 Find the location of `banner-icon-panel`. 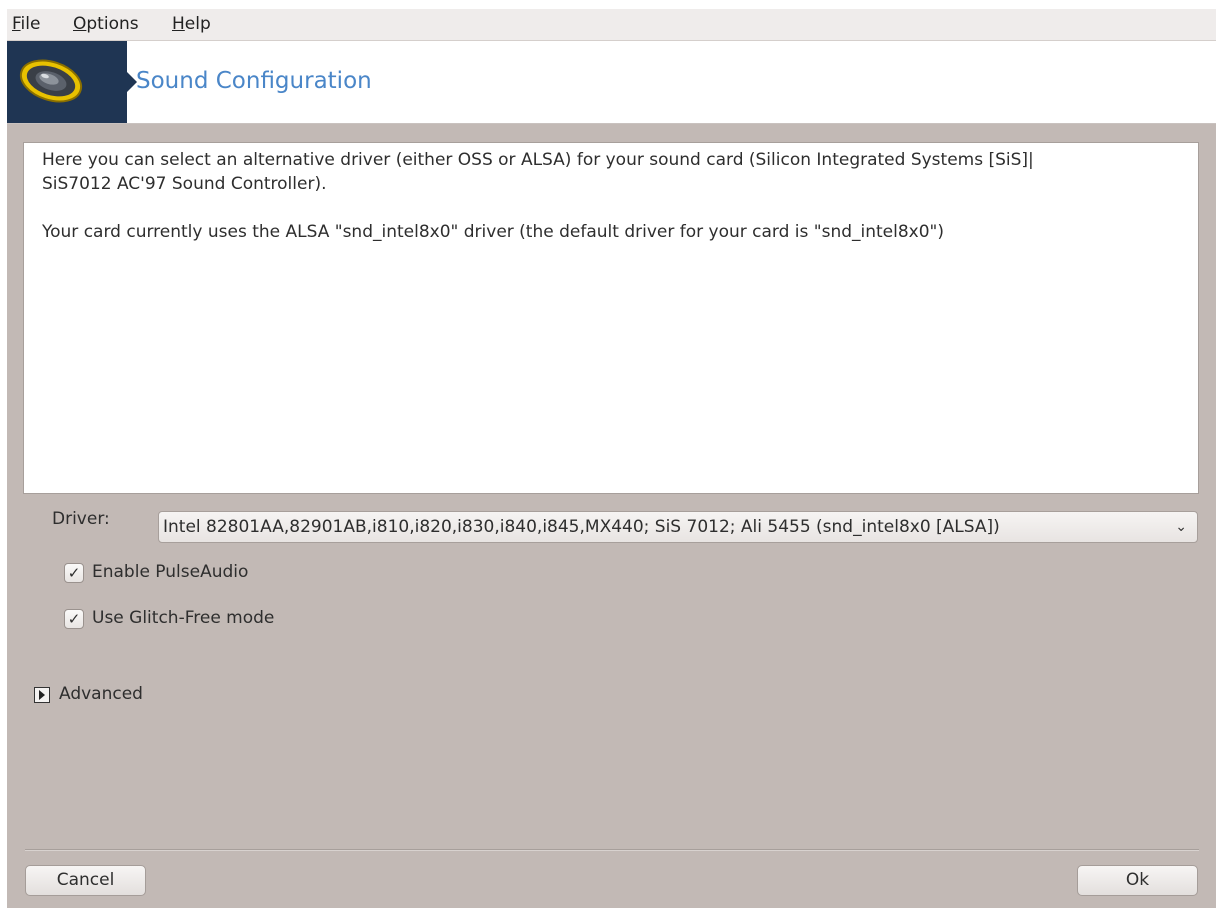

banner-icon-panel is located at coordinates (67, 82).